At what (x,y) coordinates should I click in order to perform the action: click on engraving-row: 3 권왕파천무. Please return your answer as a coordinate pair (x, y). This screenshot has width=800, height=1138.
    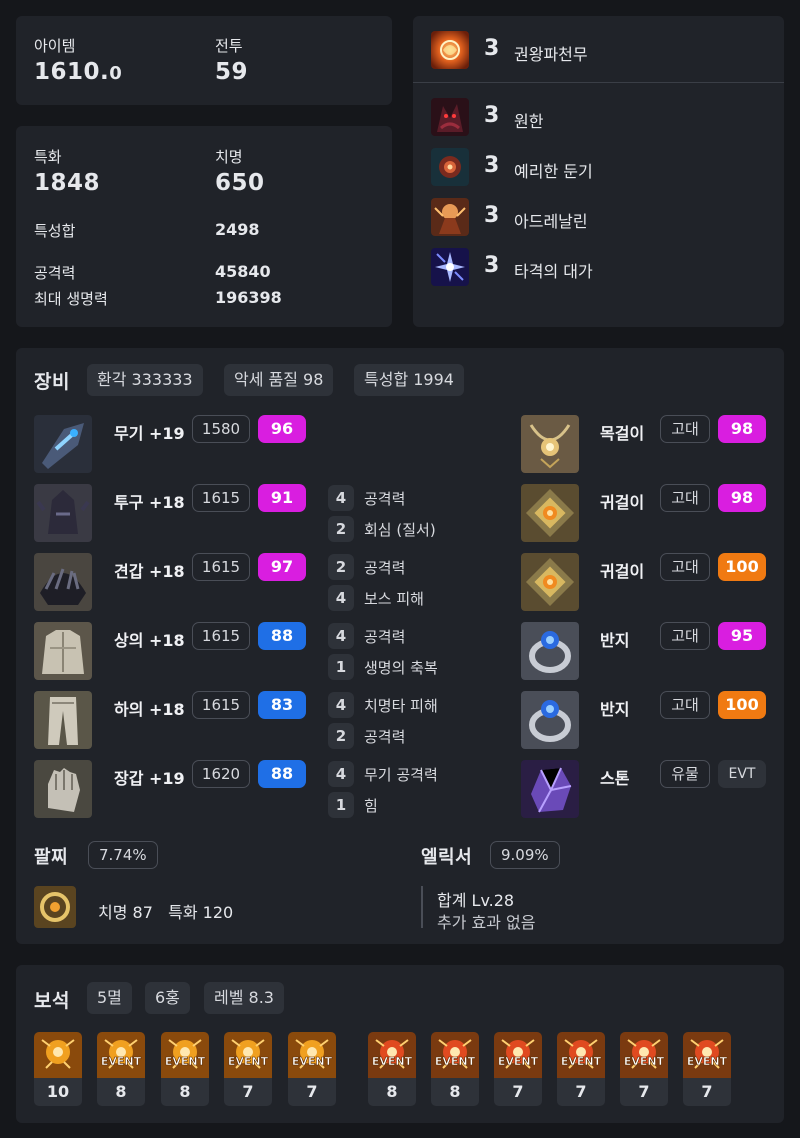
    Looking at the image, I should click on (598, 49).